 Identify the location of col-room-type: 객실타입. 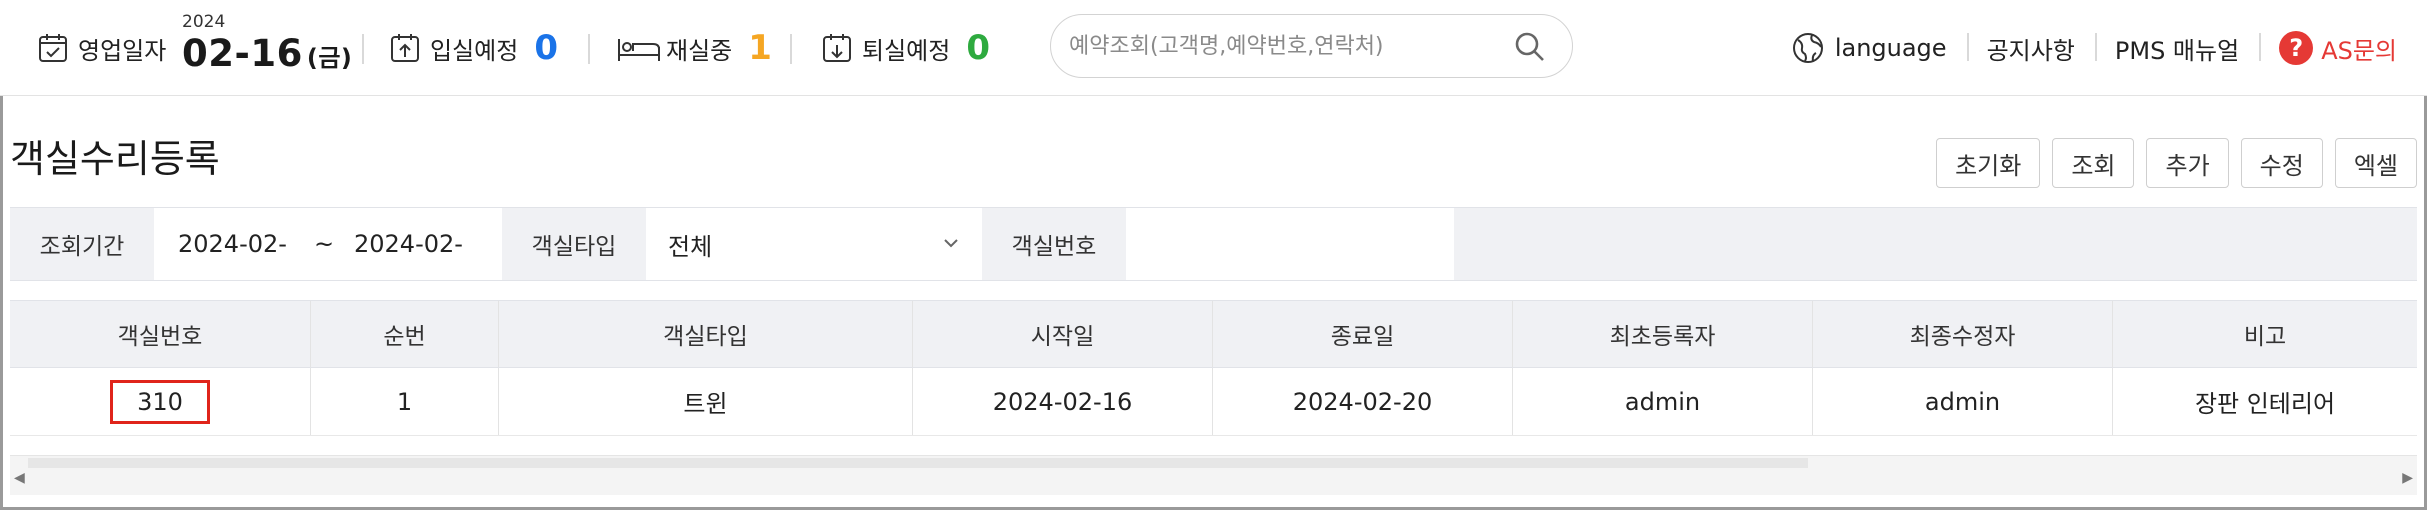
(706, 334).